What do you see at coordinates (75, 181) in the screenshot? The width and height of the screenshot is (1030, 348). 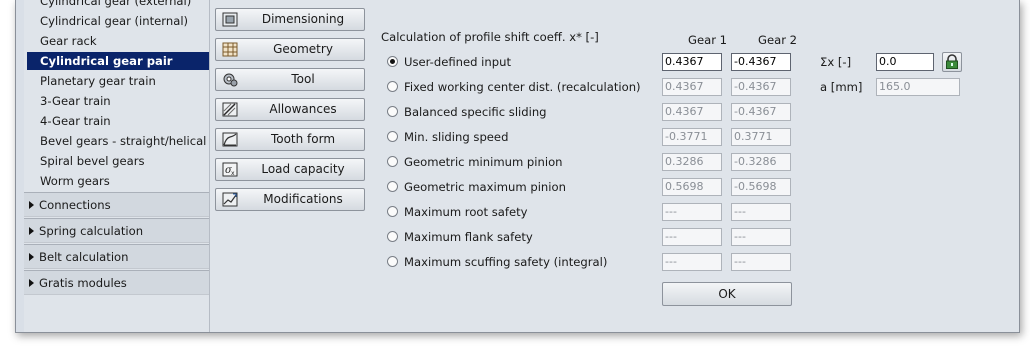 I see `sidebar-item-worm-gears: Worm gears` at bounding box center [75, 181].